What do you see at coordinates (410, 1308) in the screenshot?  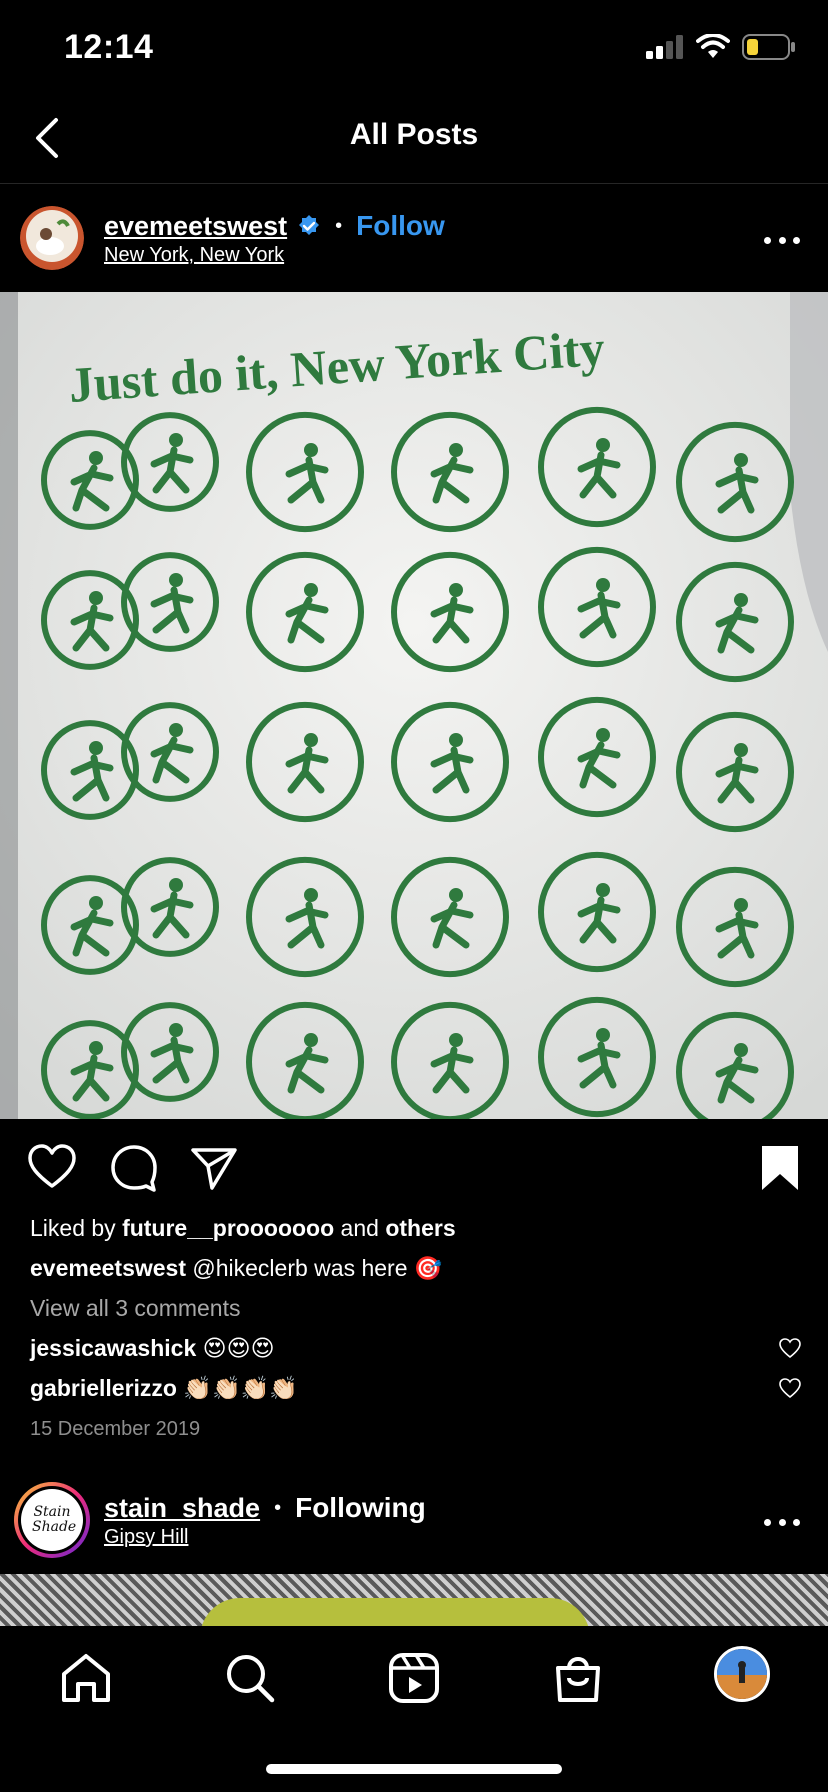 I see `view-comments-link: View all 3 comments` at bounding box center [410, 1308].